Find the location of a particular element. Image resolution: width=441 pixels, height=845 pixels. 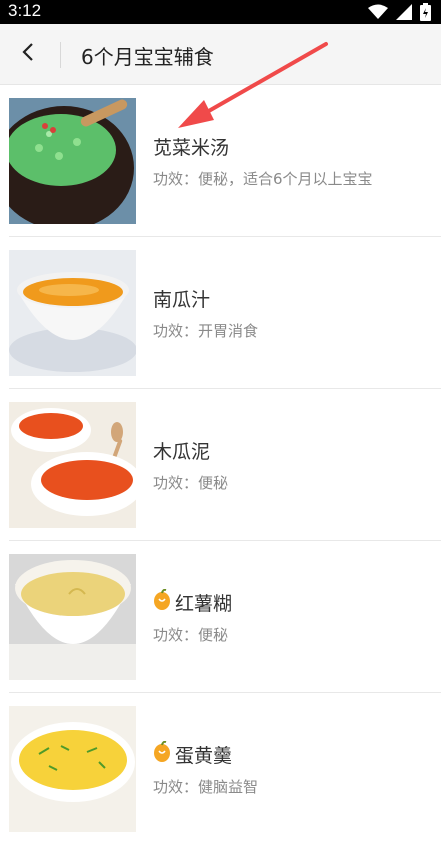

effect-value: 便秘，适合6个月以上宝宝 is located at coordinates (285, 179).